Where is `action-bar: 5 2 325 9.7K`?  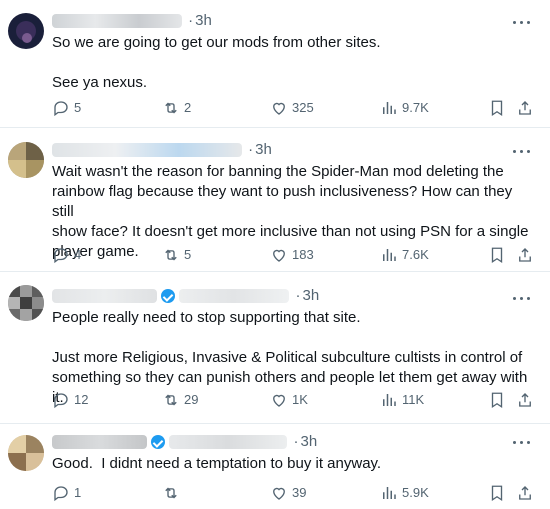 action-bar: 5 2 325 9.7K is located at coordinates (292, 108).